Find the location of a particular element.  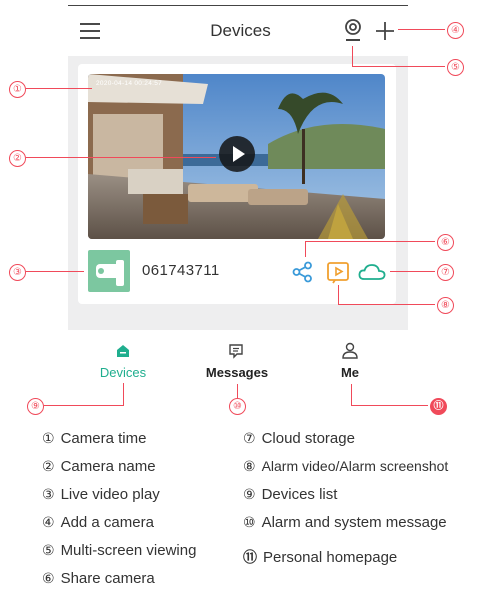

callout-line-10v is located at coordinates (237, 391).